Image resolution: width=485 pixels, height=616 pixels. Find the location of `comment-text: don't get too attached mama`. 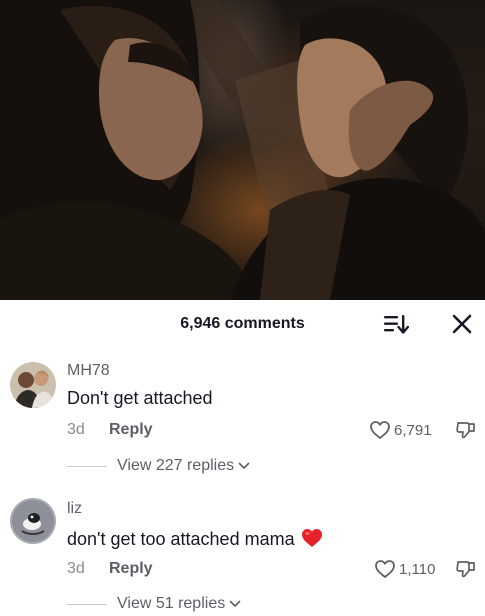

comment-text: don't get too attached mama is located at coordinates (195, 539).